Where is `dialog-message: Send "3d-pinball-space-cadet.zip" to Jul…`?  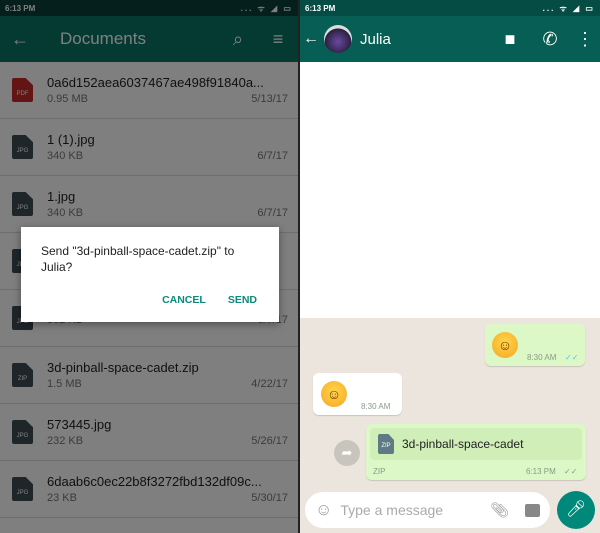
dialog-message: Send "3d-pinball-space-cadet.zip" to Jul… is located at coordinates (138, 259).